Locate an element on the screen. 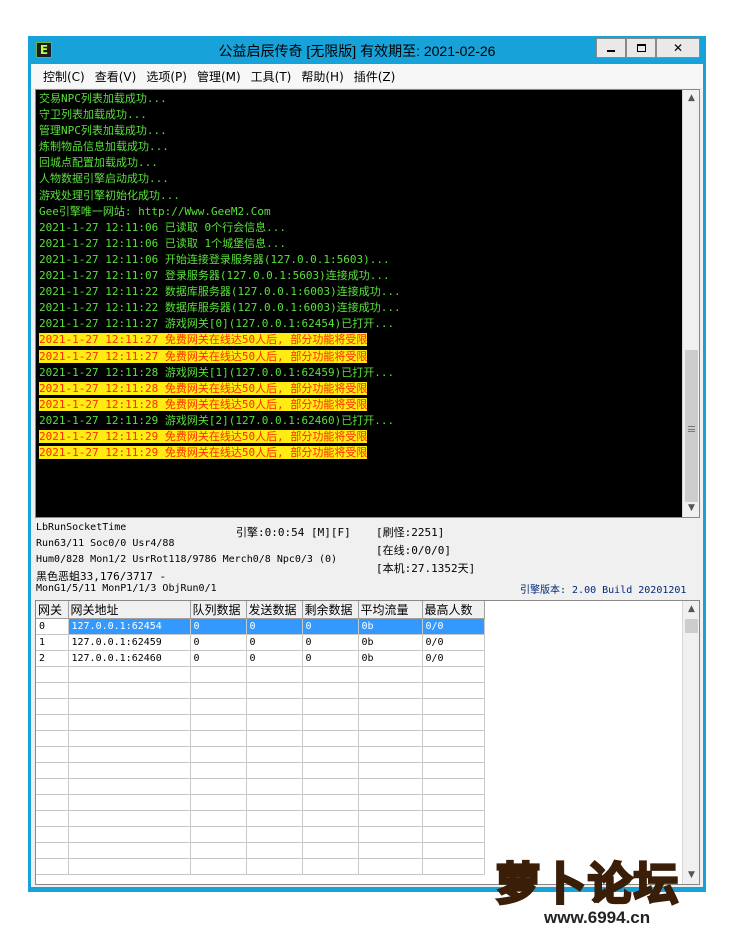 The height and width of the screenshot is (938, 735). table-row: 0 127.0.0.1:62454 0 0 0 0b 0/0 is located at coordinates (260, 626).